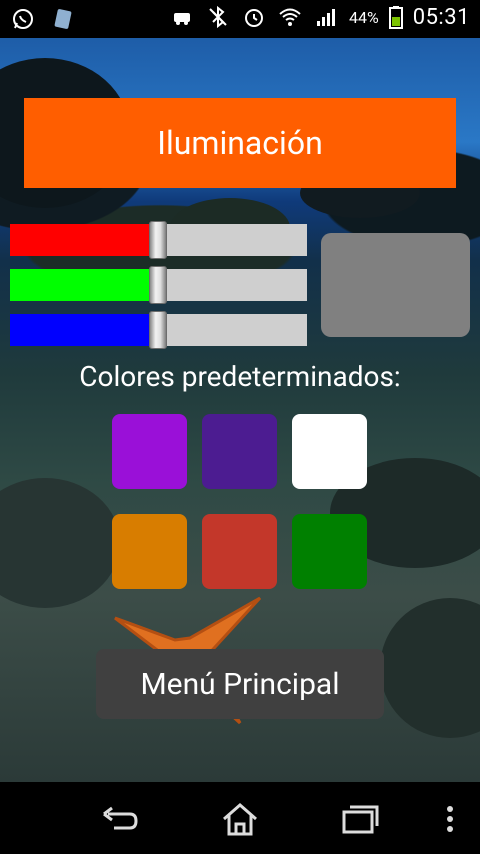 Image resolution: width=480 pixels, height=854 pixels. What do you see at coordinates (239, 551) in the screenshot?
I see `preset-red-brown-button` at bounding box center [239, 551].